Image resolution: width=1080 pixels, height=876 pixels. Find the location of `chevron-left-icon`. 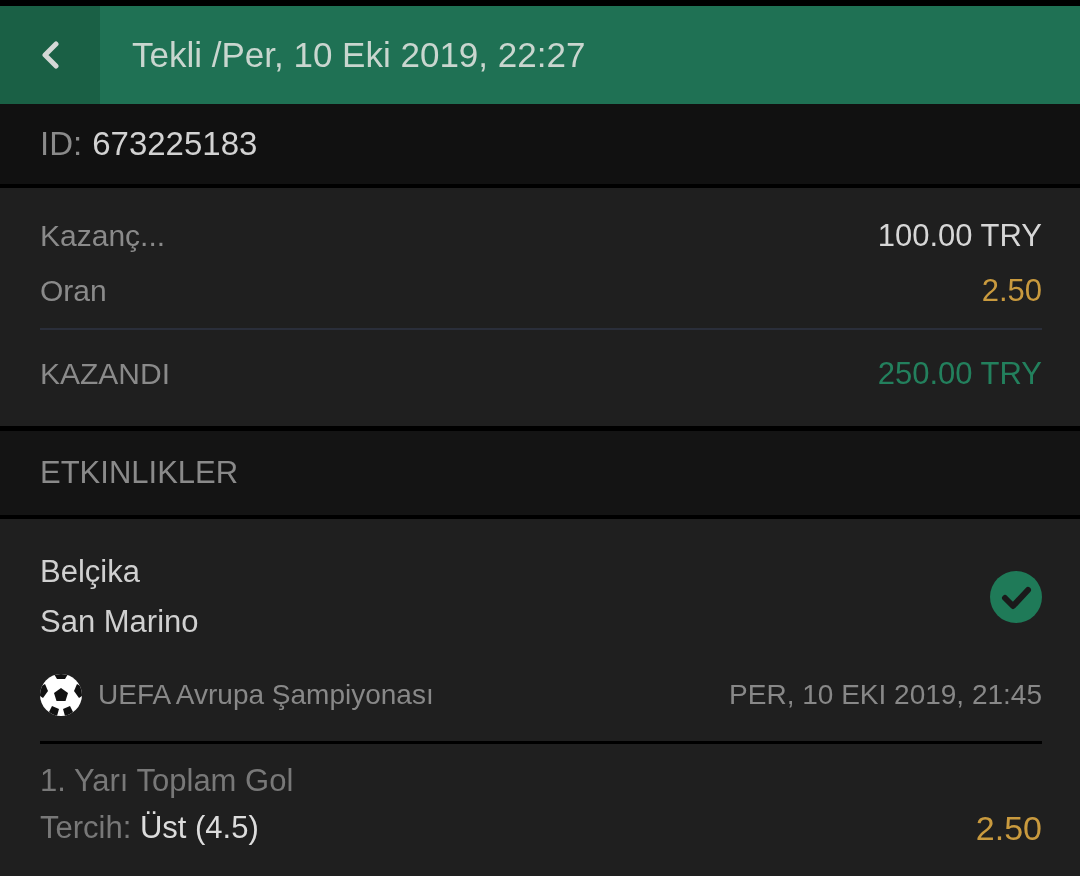

chevron-left-icon is located at coordinates (50, 55).